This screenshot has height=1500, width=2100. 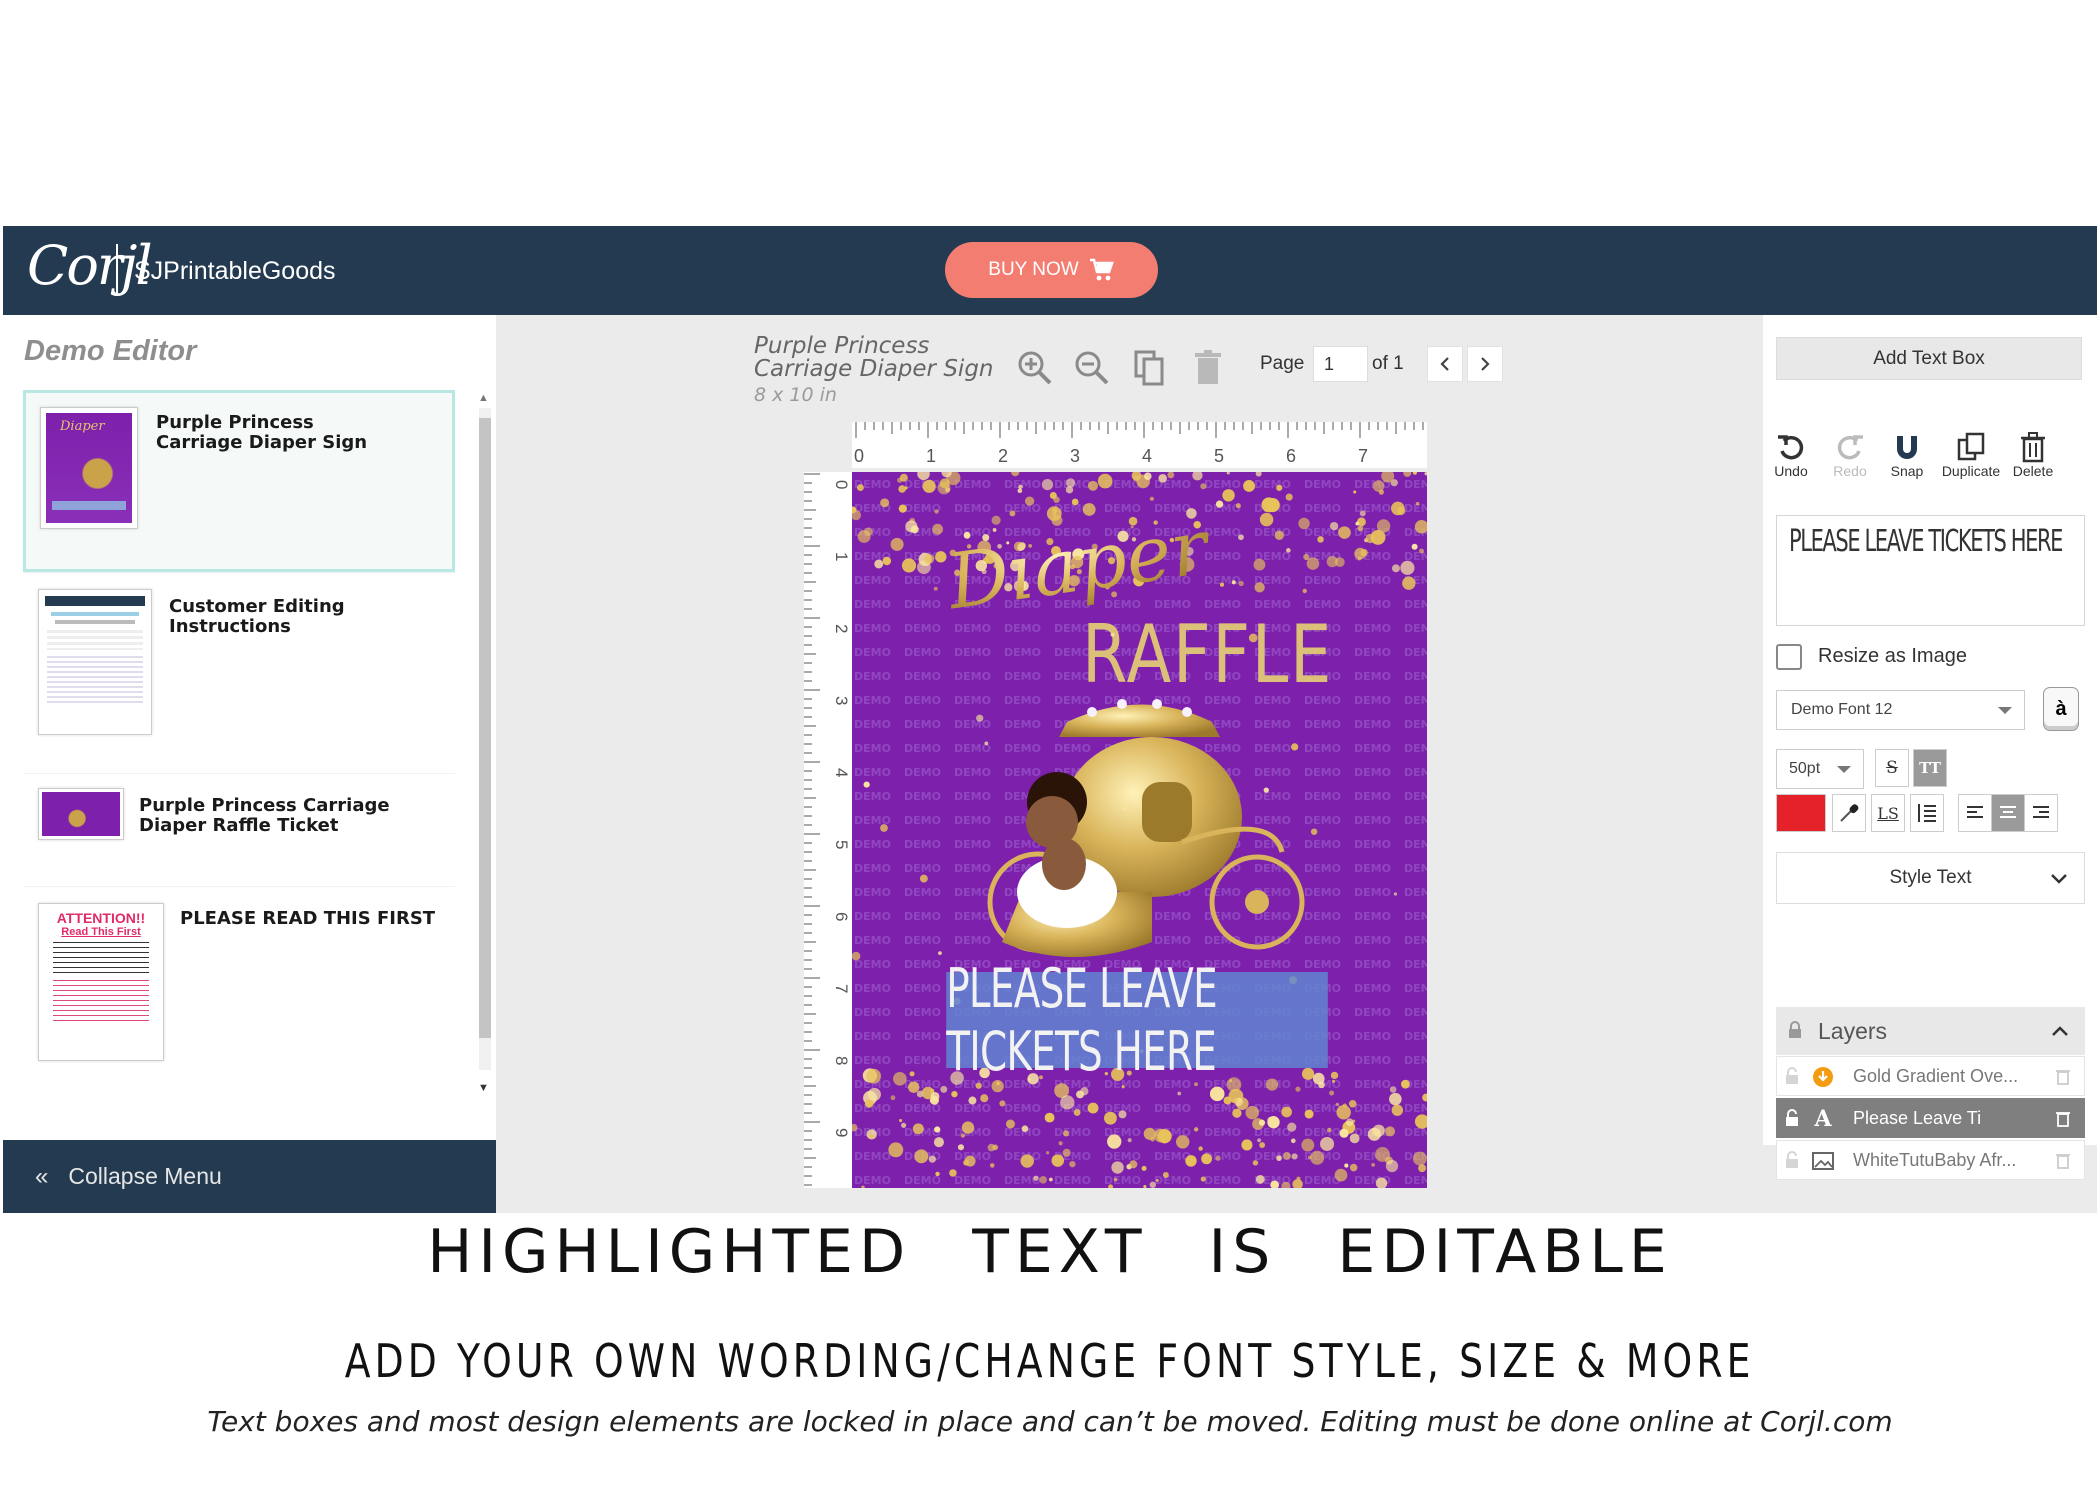 What do you see at coordinates (1092, 368) in the screenshot?
I see `zoom-out-icon` at bounding box center [1092, 368].